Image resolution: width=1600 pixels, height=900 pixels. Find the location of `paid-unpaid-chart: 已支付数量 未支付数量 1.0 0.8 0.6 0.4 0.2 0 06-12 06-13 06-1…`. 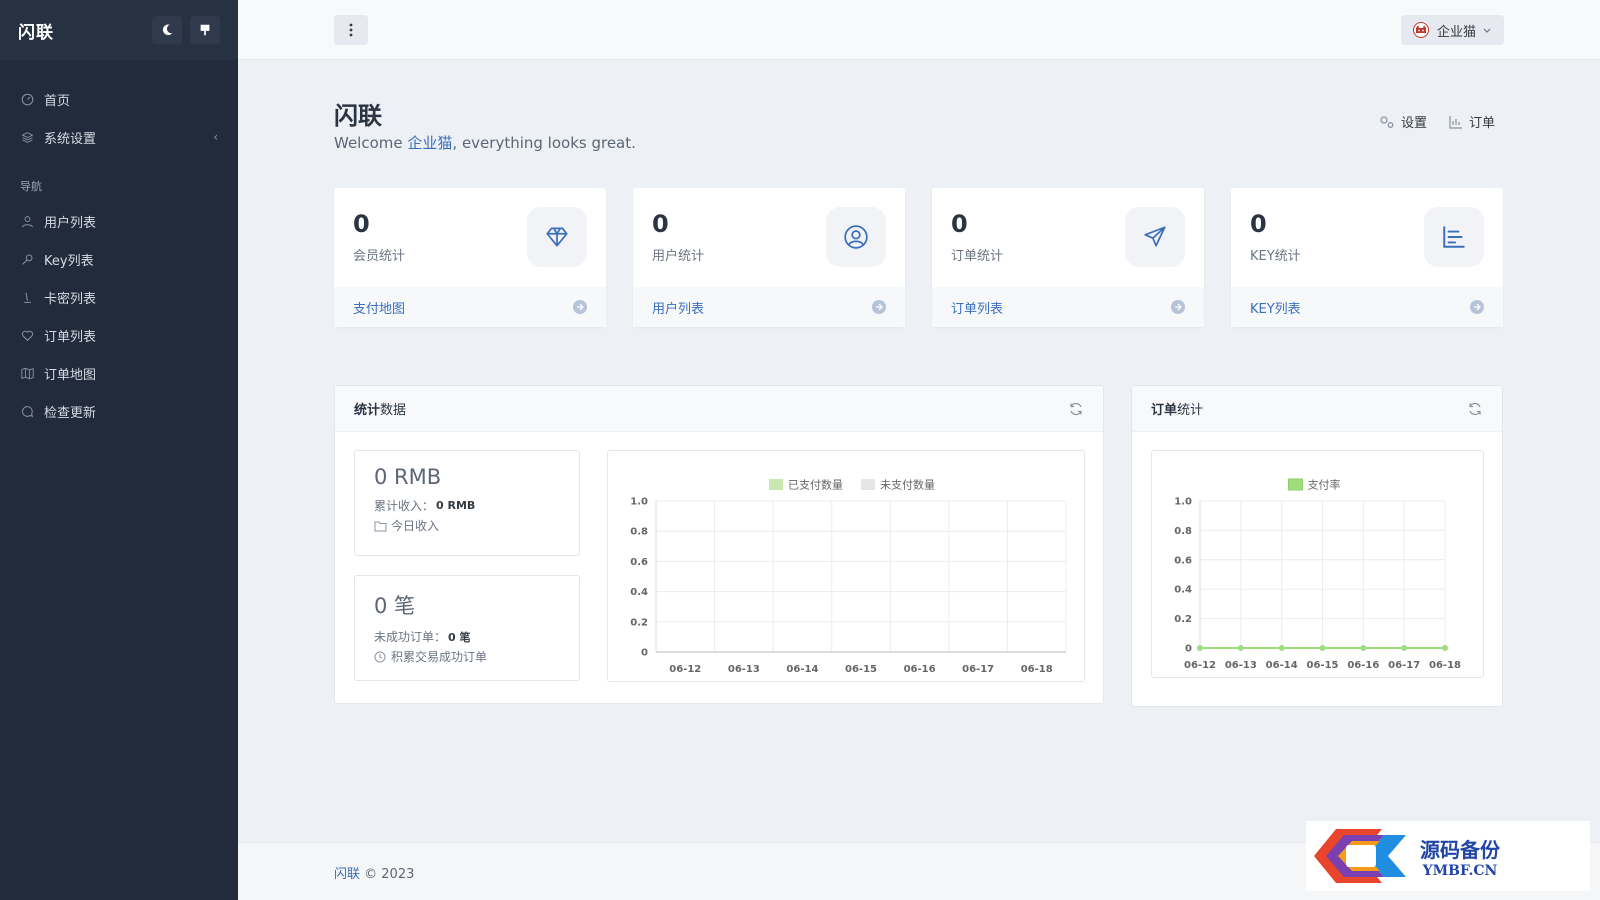

paid-unpaid-chart: 已支付数量 未支付数量 1.0 0.8 0.6 0.4 0.2 0 06-12 06-13 06-1… is located at coordinates (846, 566).